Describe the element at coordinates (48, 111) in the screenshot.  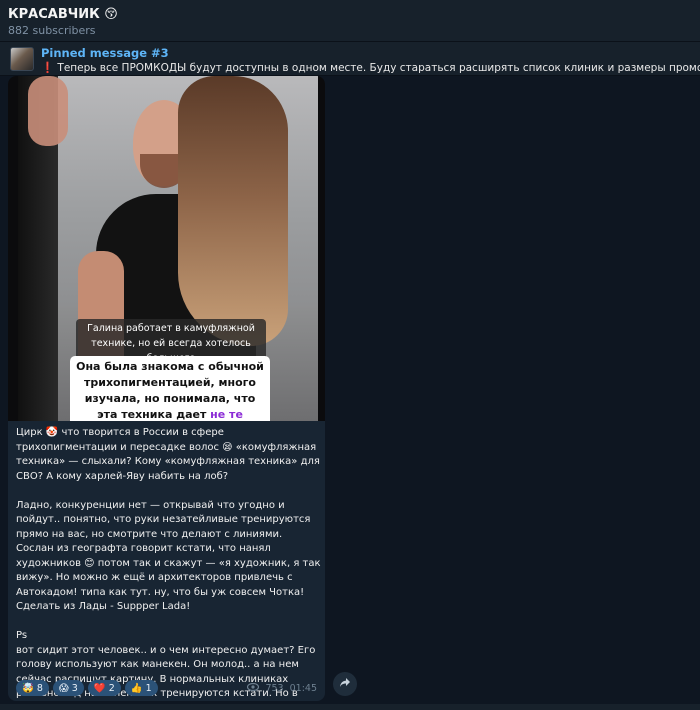
I see `photo-hand` at that location.